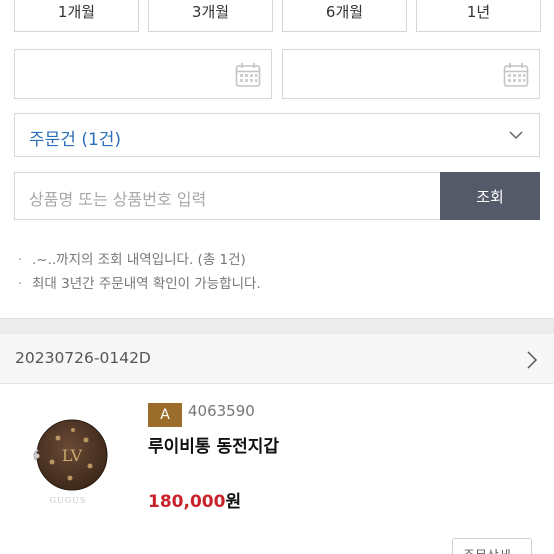 The image size is (554, 554). Describe the element at coordinates (143, 74) in the screenshot. I see `start-date-input` at that location.